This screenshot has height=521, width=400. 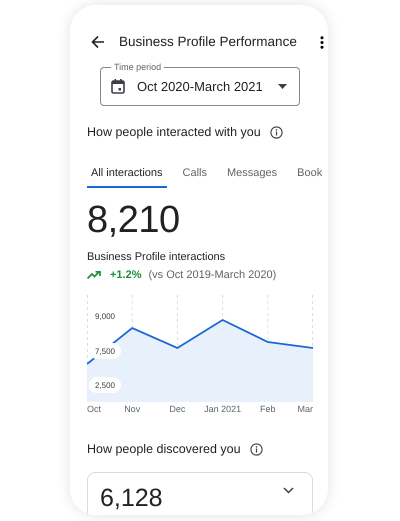 I want to click on change-percentage: +1.2%, so click(x=126, y=275).